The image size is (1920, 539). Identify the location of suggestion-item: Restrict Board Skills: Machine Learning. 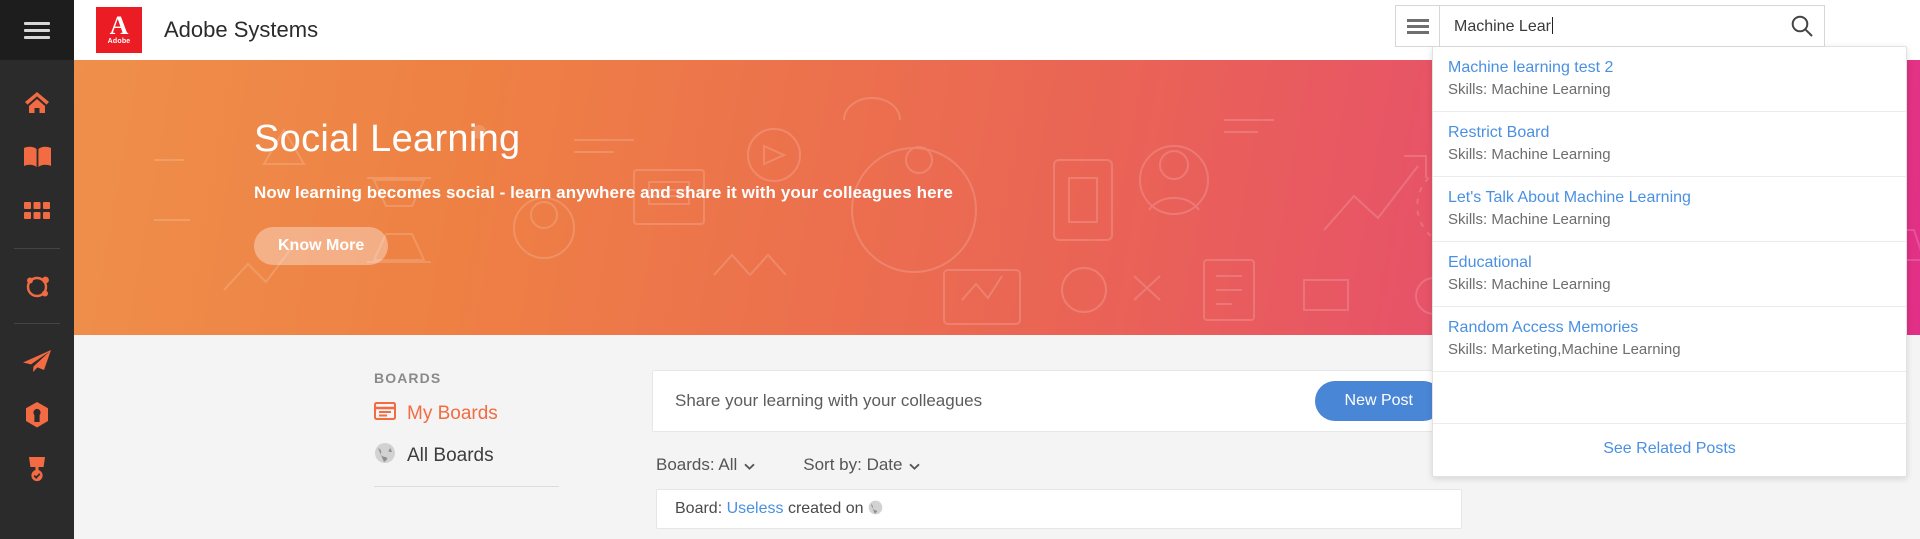
(1669, 145).